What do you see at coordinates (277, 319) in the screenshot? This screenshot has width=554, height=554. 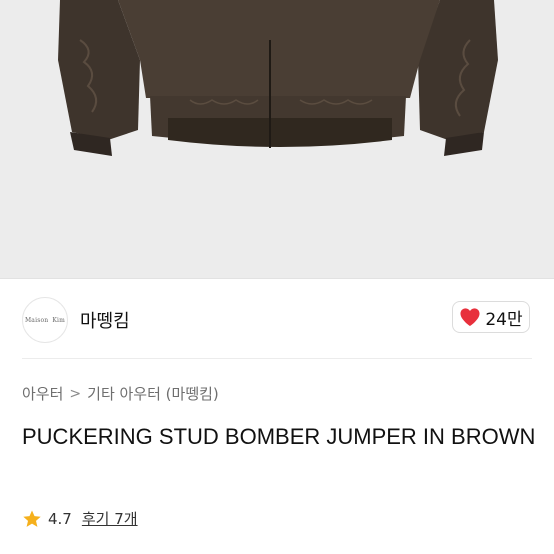 I see `seller-row: Maison Kim 마뗑킴 24만` at bounding box center [277, 319].